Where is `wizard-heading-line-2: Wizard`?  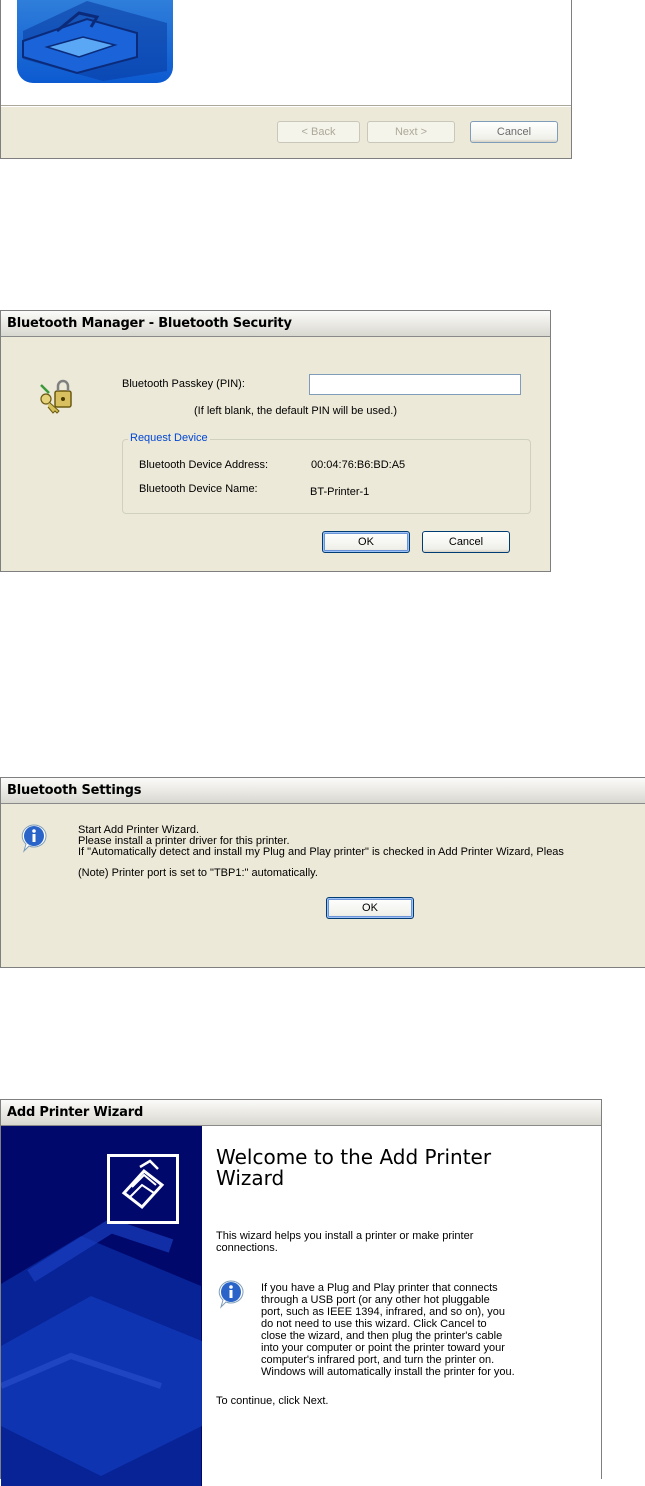
wizard-heading-line-2: Wizard is located at coordinates (250, 1178).